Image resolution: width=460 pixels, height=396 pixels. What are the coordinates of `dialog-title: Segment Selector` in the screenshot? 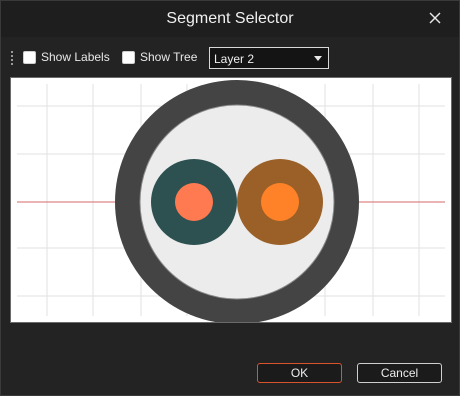 It's located at (230, 18).